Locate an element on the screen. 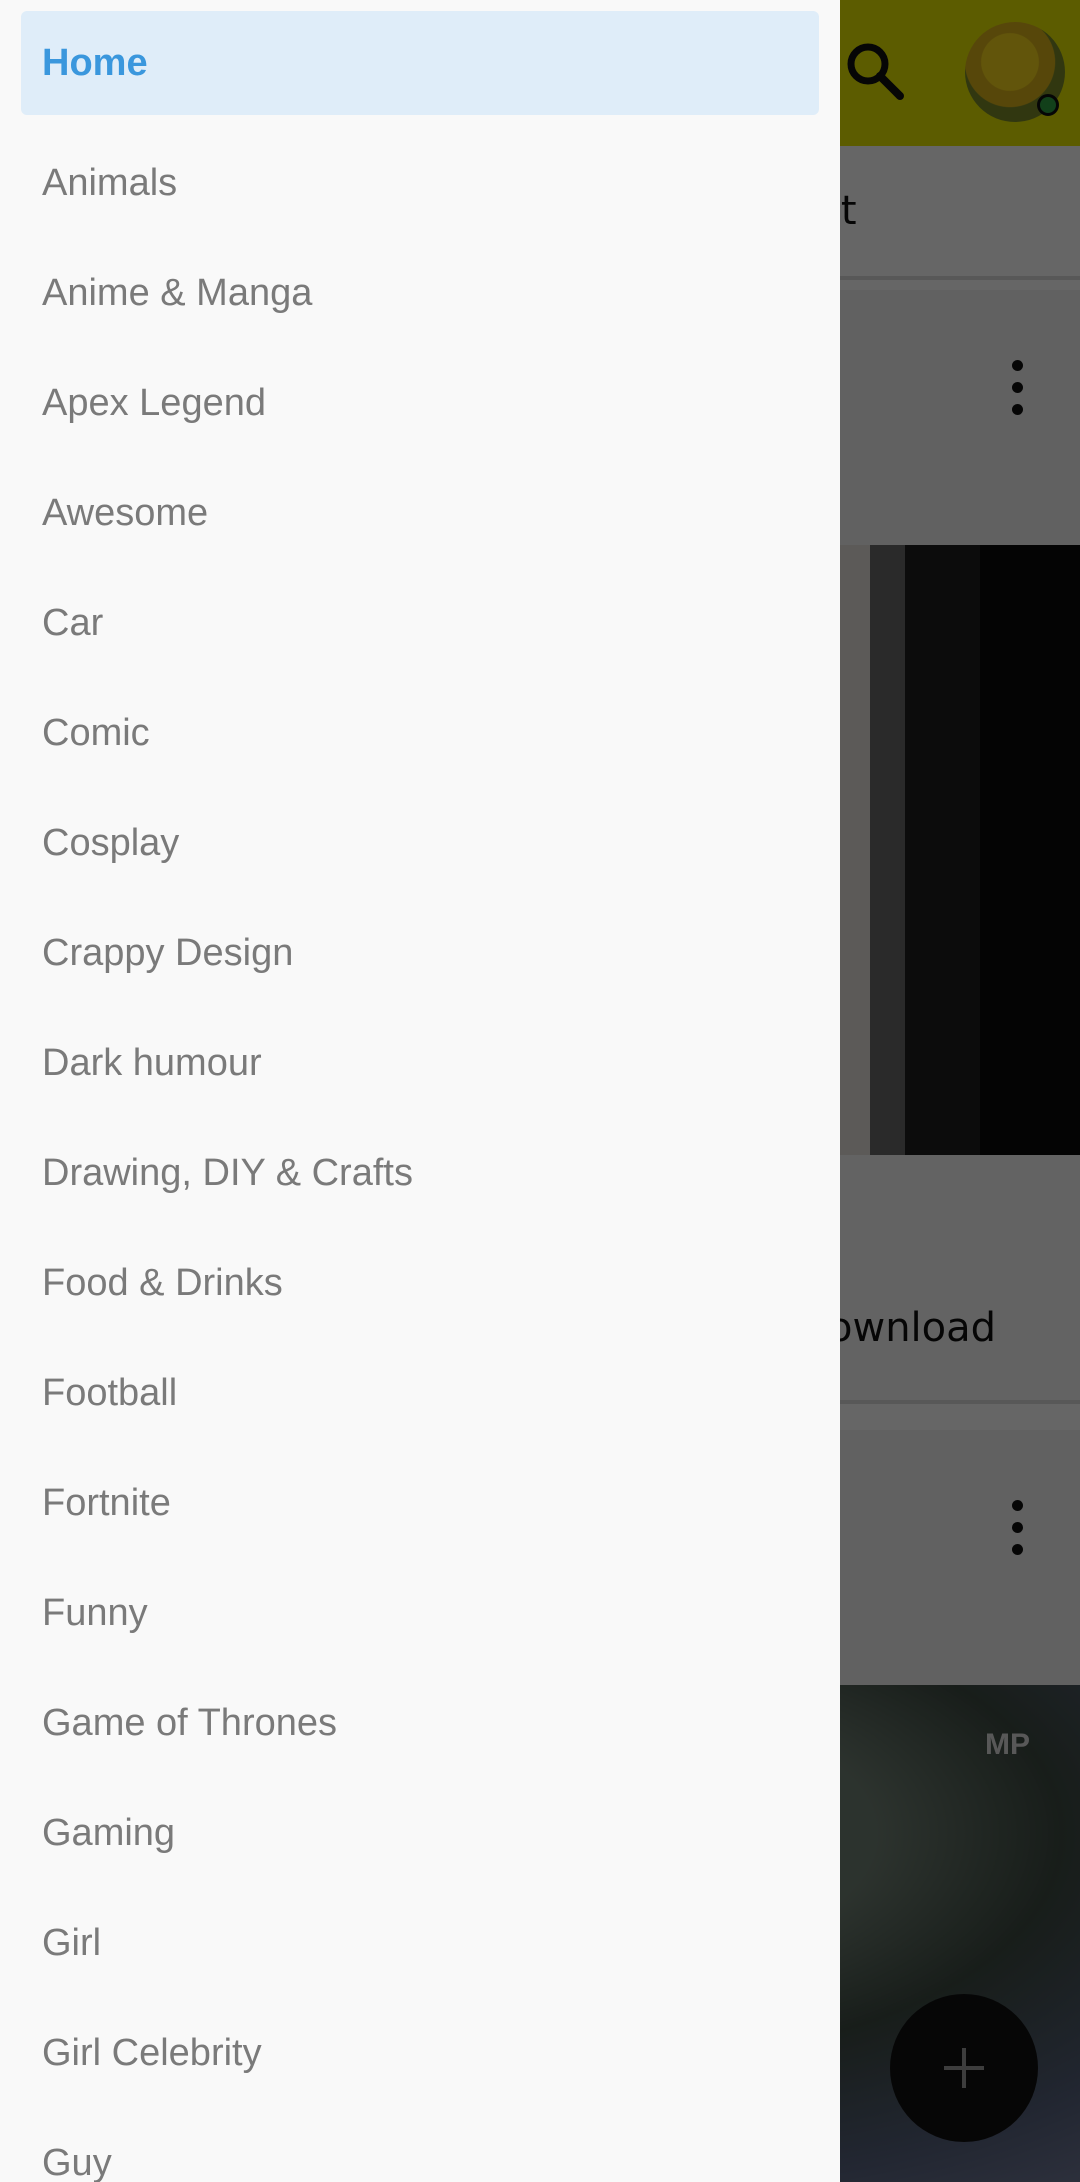 Image resolution: width=1080 pixels, height=2182 pixels. drawer-item-label: Home is located at coordinates (95, 62).